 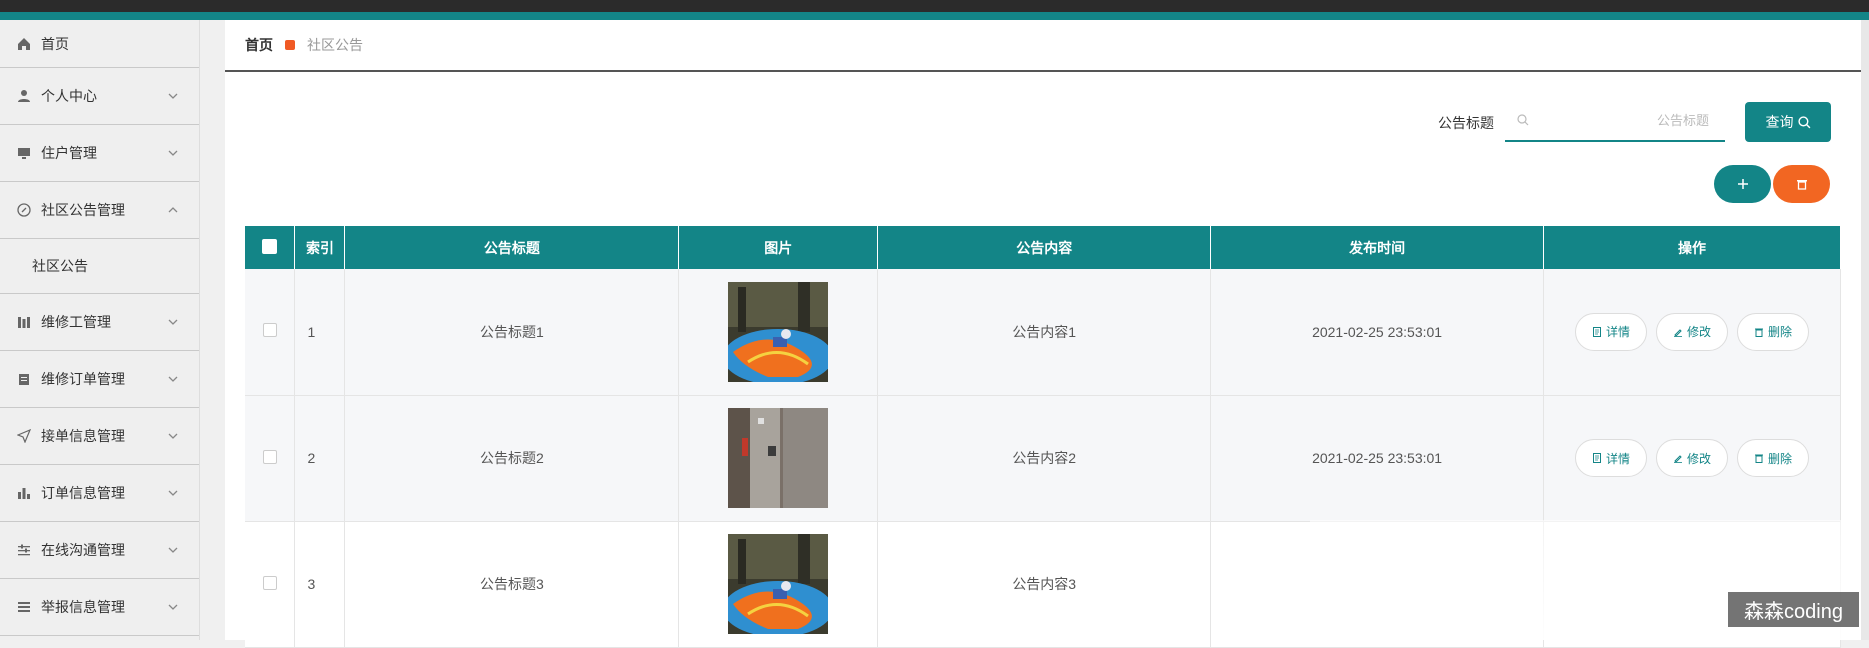 What do you see at coordinates (1692, 247) in the screenshot?
I see `column-header-actions: 操作` at bounding box center [1692, 247].